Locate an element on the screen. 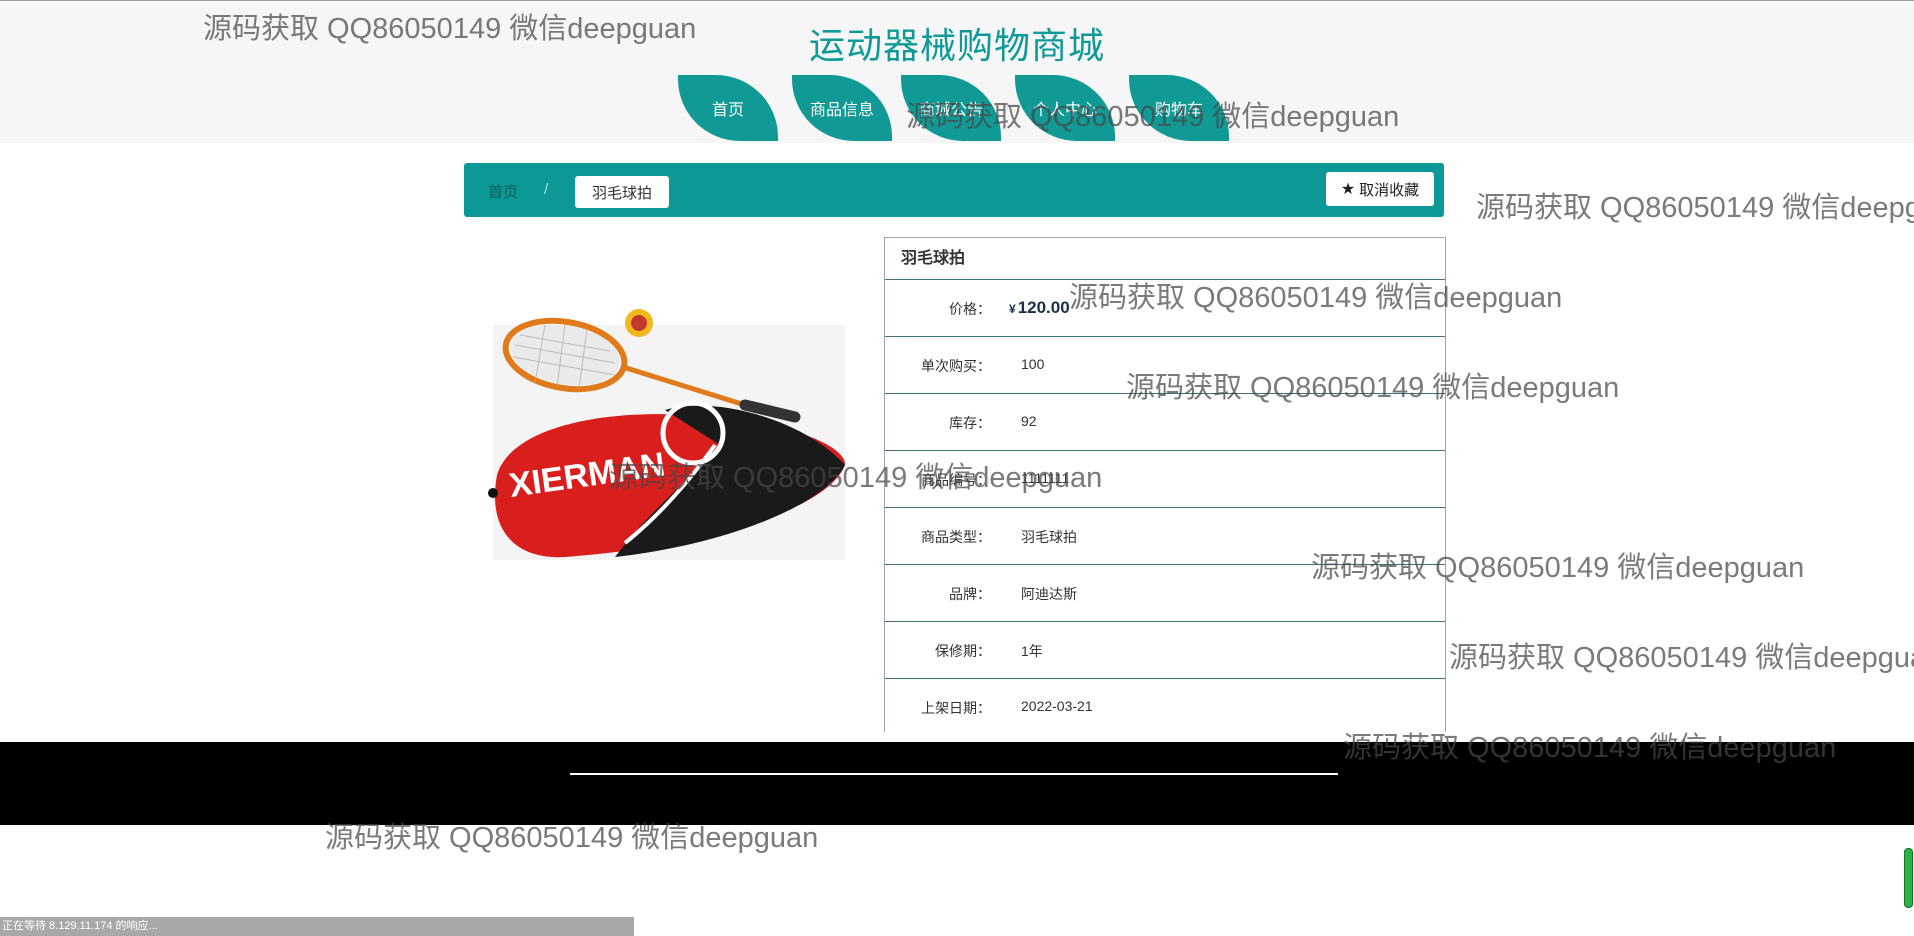 The image size is (1914, 936). listing-date-label: 上架日期： is located at coordinates (956, 708).